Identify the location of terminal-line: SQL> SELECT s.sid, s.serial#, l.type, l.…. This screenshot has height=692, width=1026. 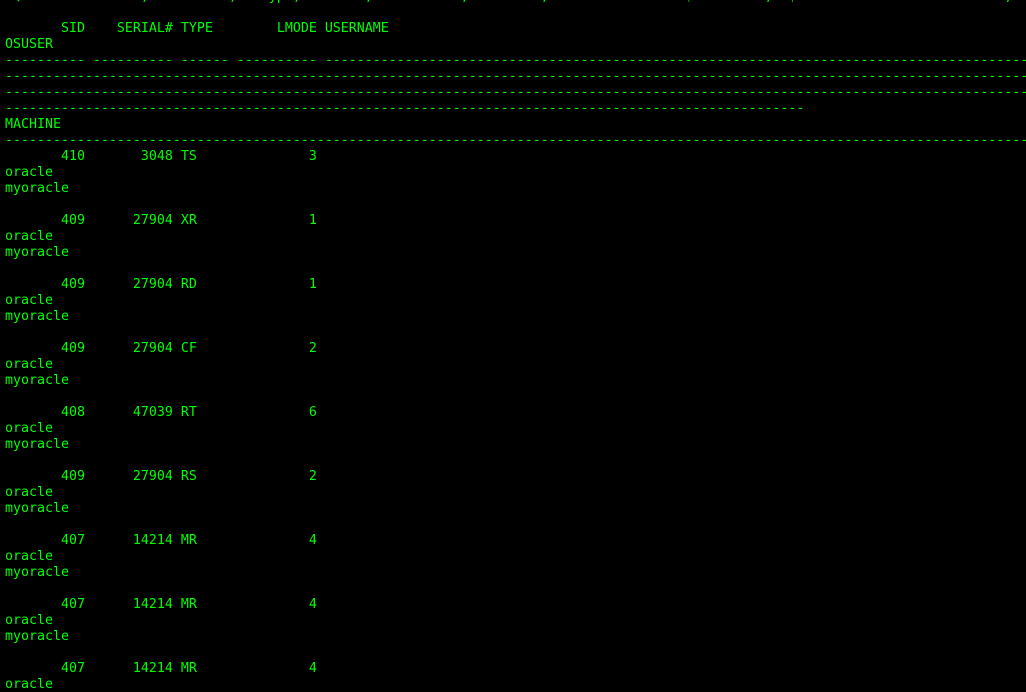
(515, 2).